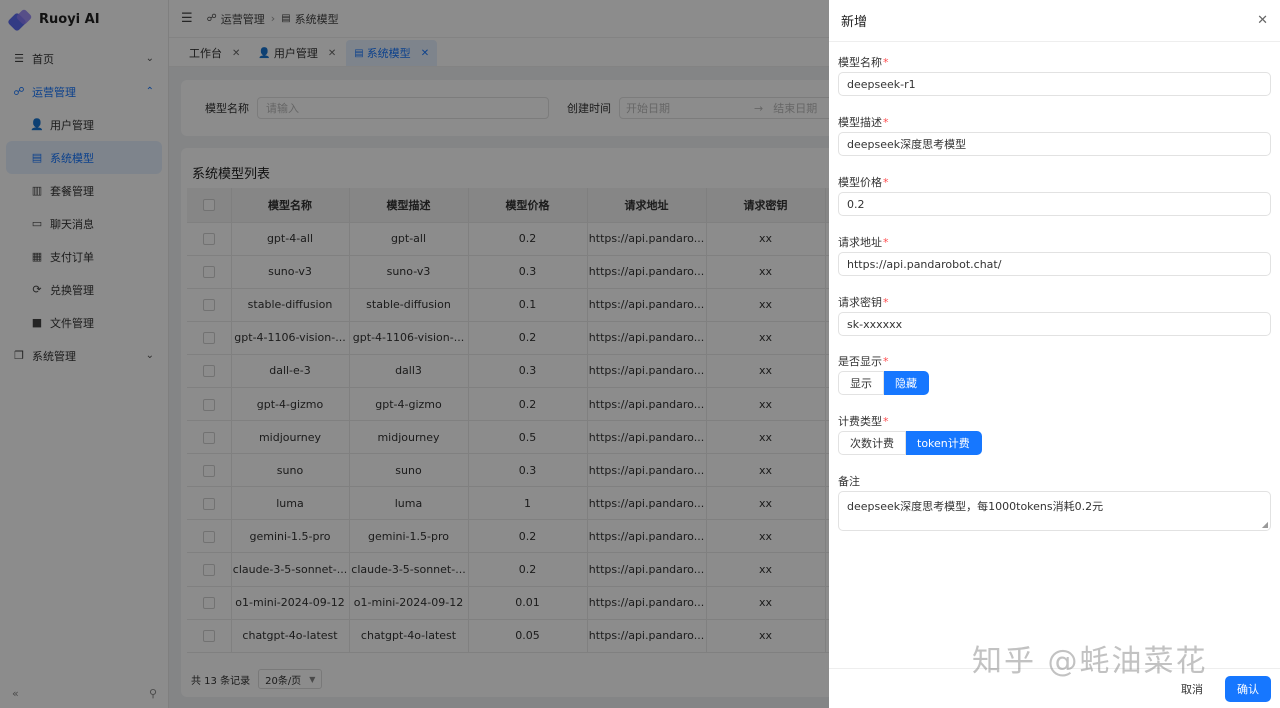  Describe the element at coordinates (849, 481) in the screenshot. I see `remark-label: 备注` at that location.